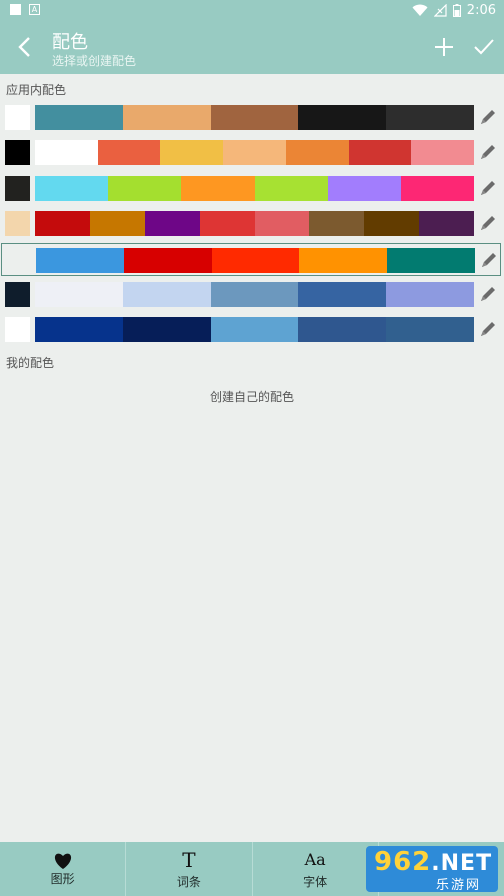 Image resolution: width=504 pixels, height=896 pixels. What do you see at coordinates (444, 47) in the screenshot?
I see `add-icon` at bounding box center [444, 47].